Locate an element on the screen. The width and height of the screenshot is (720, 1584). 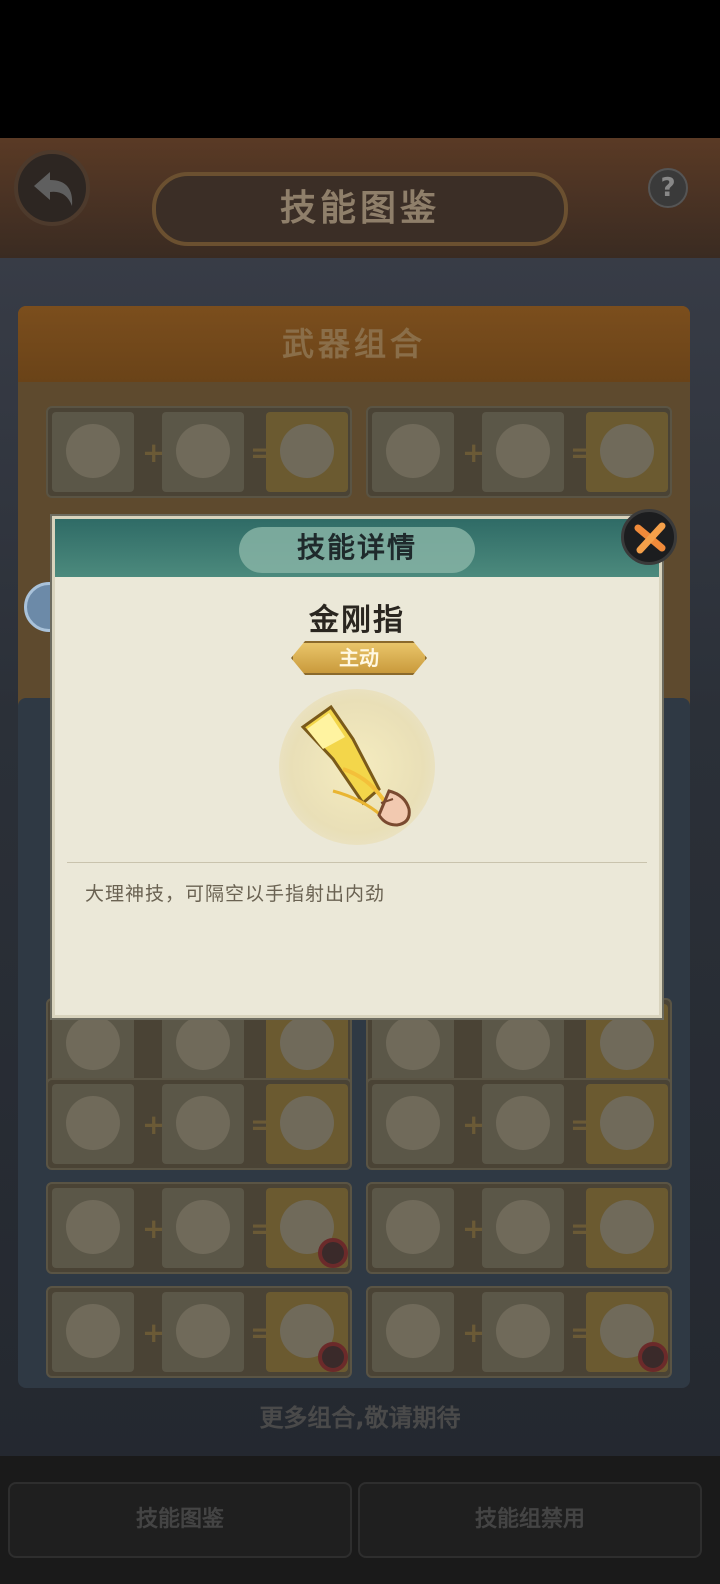
weapon-combo-title: 武器组合 is located at coordinates (353, 344).